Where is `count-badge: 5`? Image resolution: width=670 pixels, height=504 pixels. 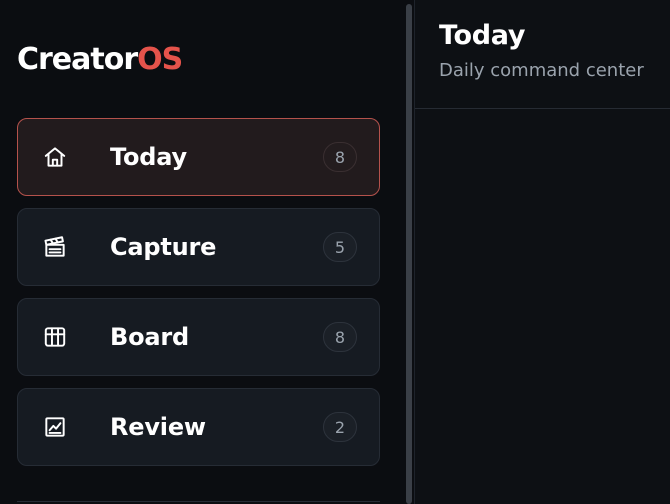 count-badge: 5 is located at coordinates (340, 247).